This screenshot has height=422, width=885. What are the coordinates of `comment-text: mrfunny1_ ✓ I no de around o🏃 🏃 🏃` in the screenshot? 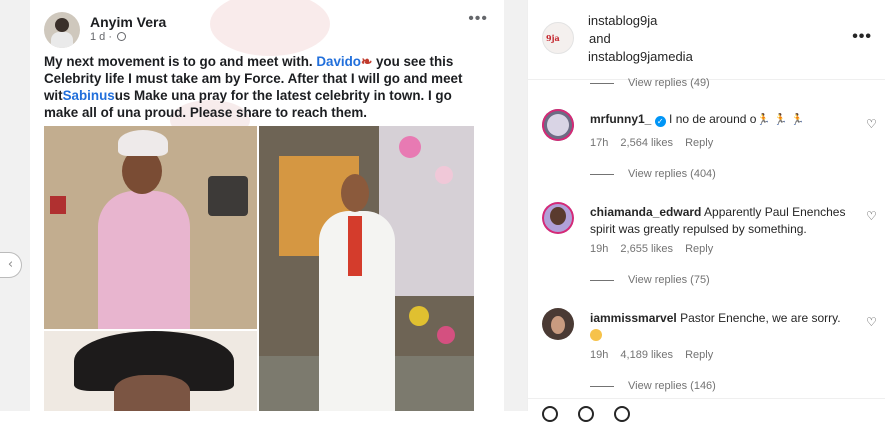 It's located at (723, 119).